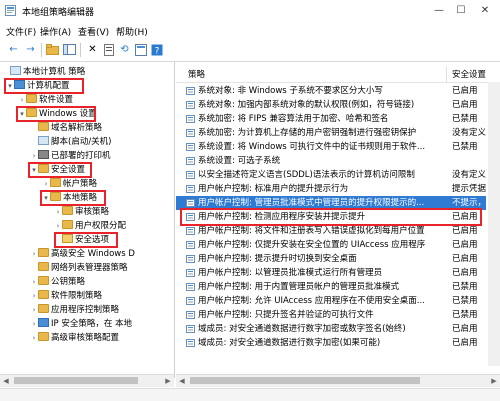  Describe the element at coordinates (15, 70) in the screenshot. I see `policy-icon` at that location.